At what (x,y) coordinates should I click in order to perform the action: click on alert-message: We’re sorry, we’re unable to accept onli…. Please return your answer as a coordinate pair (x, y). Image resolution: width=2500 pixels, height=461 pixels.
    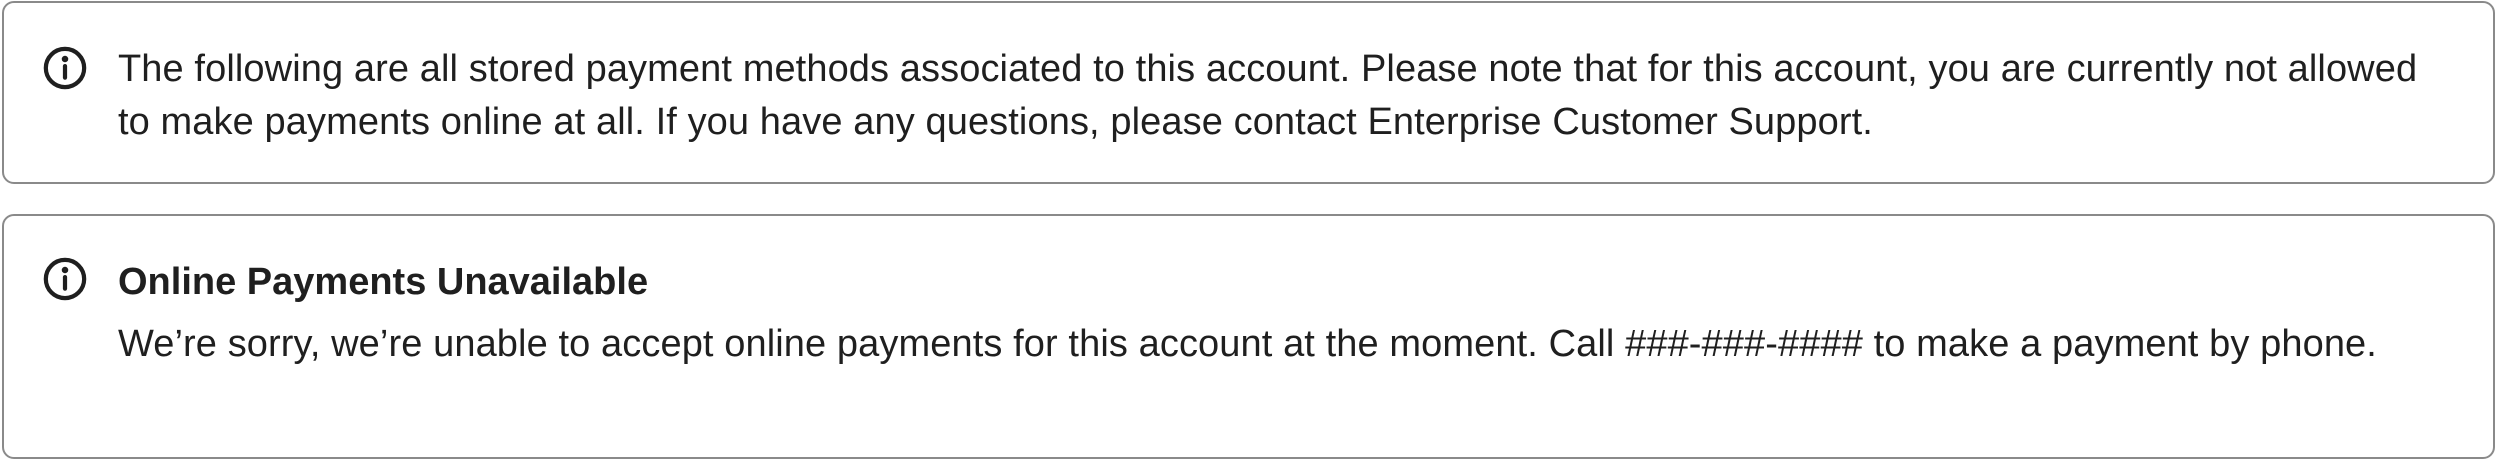
    Looking at the image, I should click on (1247, 344).